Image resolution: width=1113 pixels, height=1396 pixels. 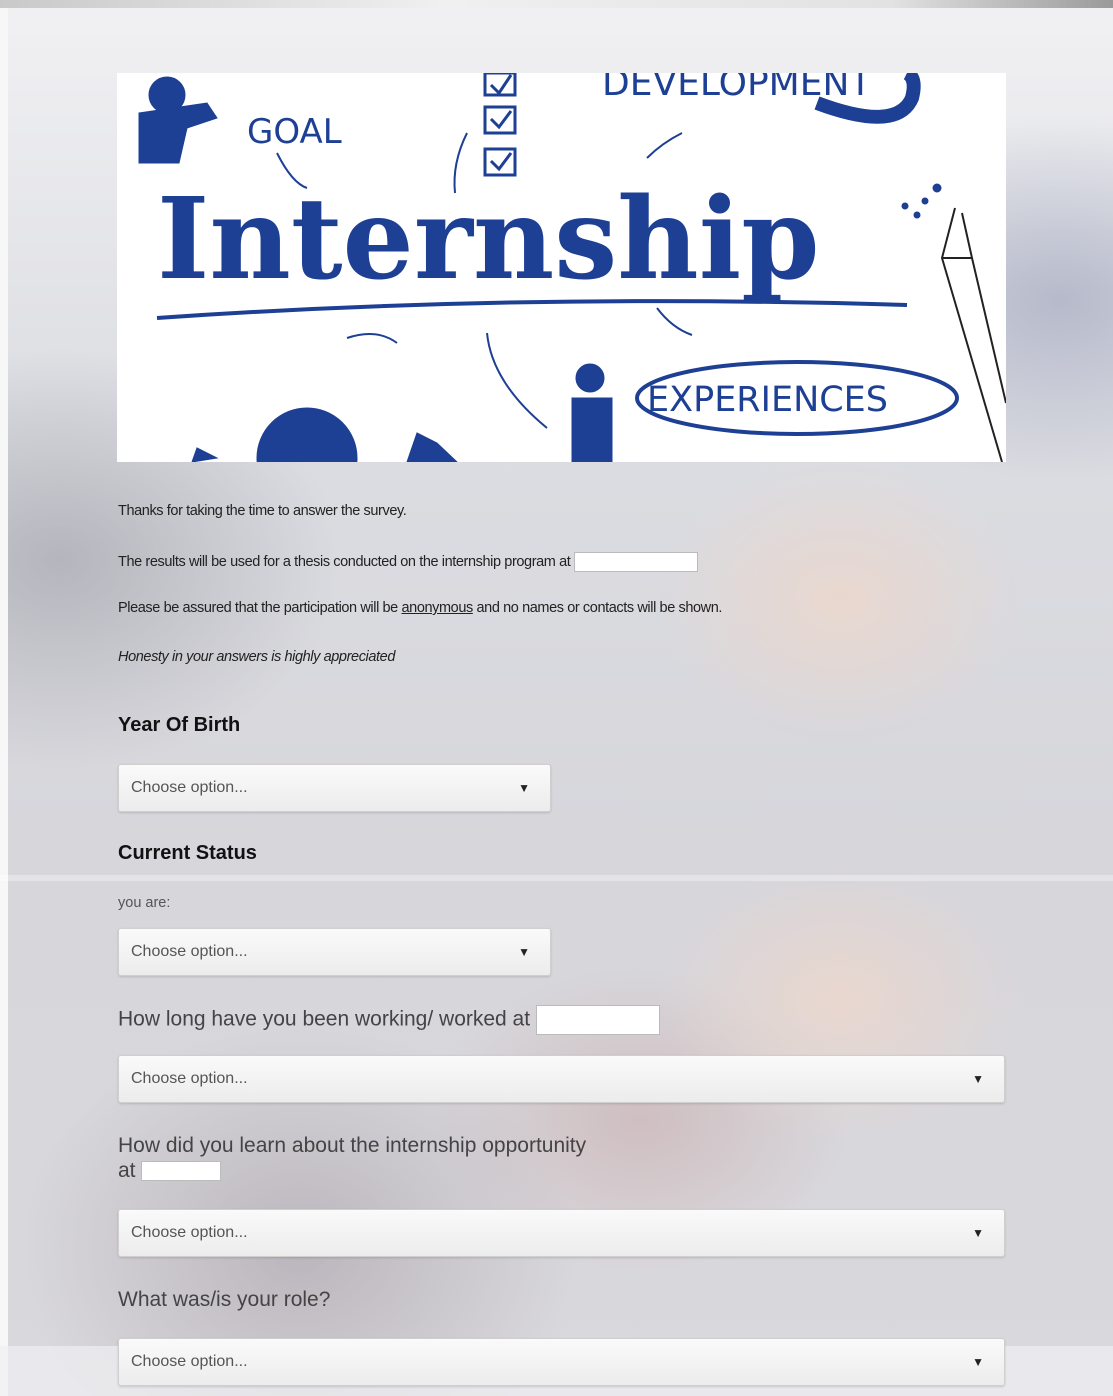 I want to click on current-status-select: Choose option... ▼, so click(x=334, y=952).